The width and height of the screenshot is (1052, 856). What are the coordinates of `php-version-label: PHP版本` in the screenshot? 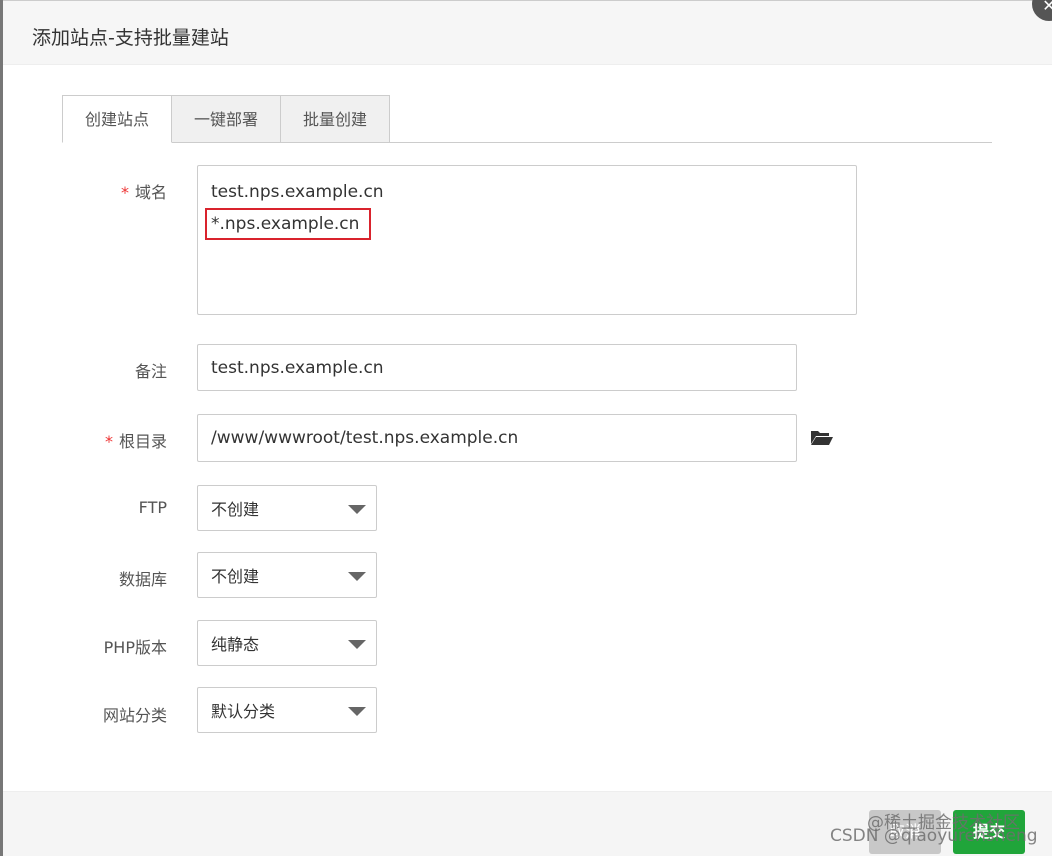 It's located at (135, 647).